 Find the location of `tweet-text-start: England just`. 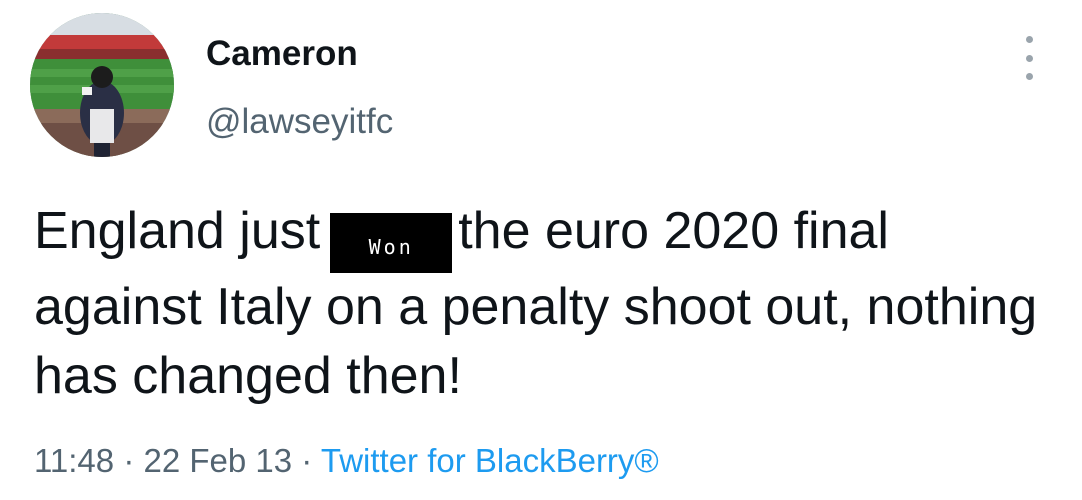

tweet-text-start: England just is located at coordinates (177, 231).